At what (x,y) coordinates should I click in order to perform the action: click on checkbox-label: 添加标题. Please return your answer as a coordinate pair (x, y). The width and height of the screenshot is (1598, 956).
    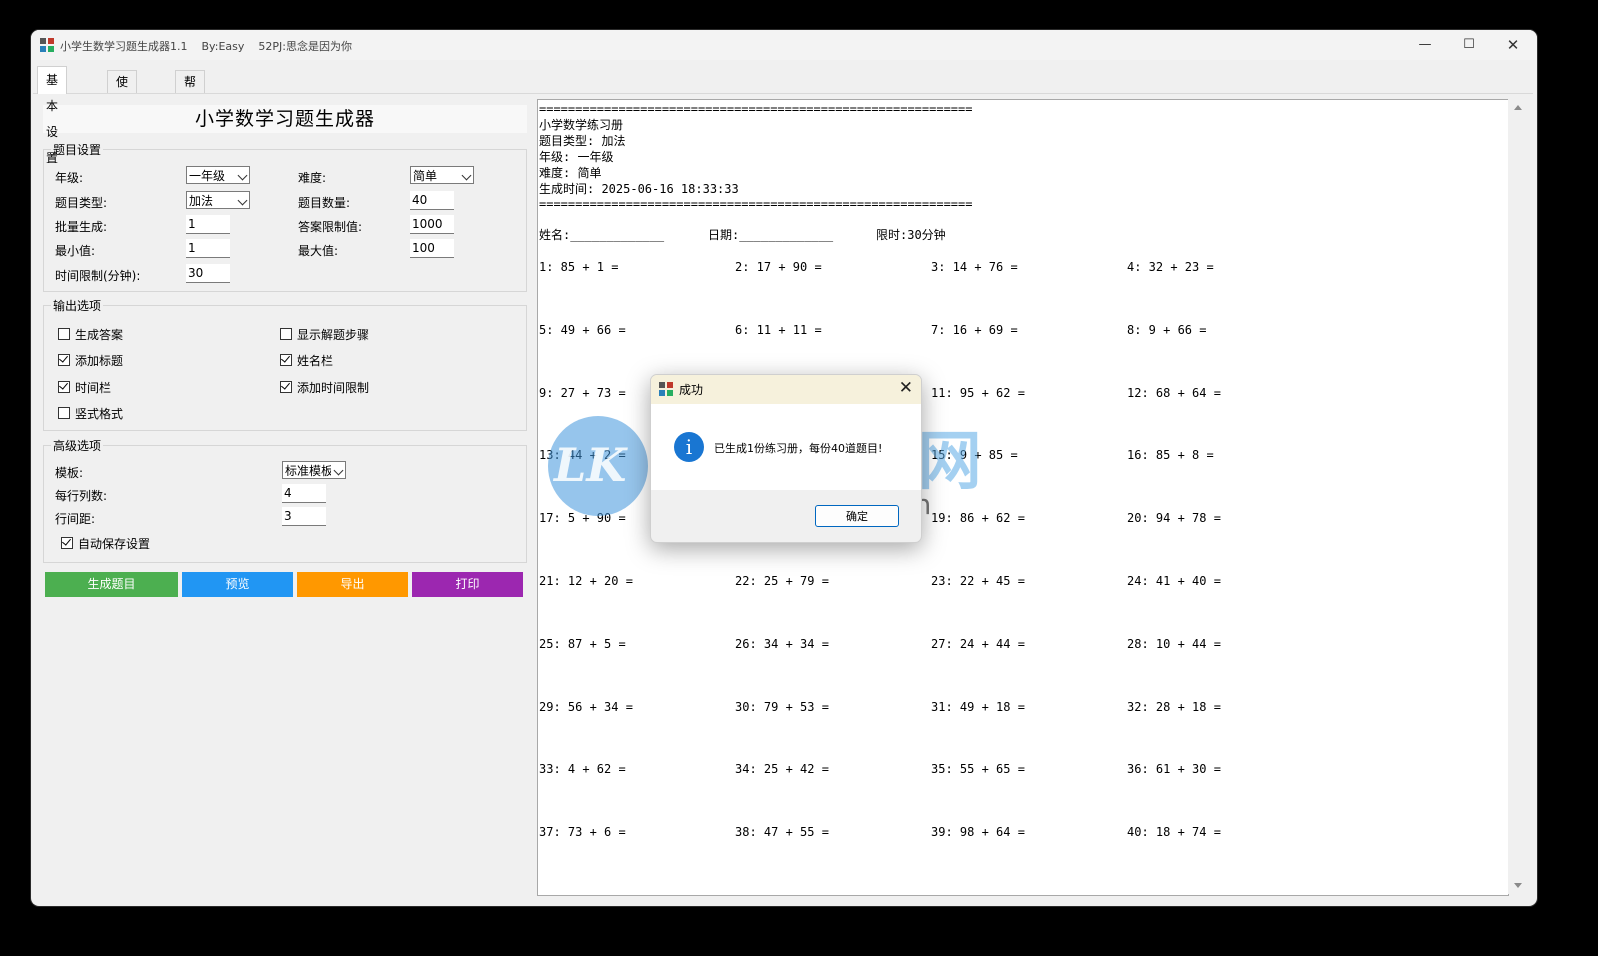
    Looking at the image, I should click on (99, 361).